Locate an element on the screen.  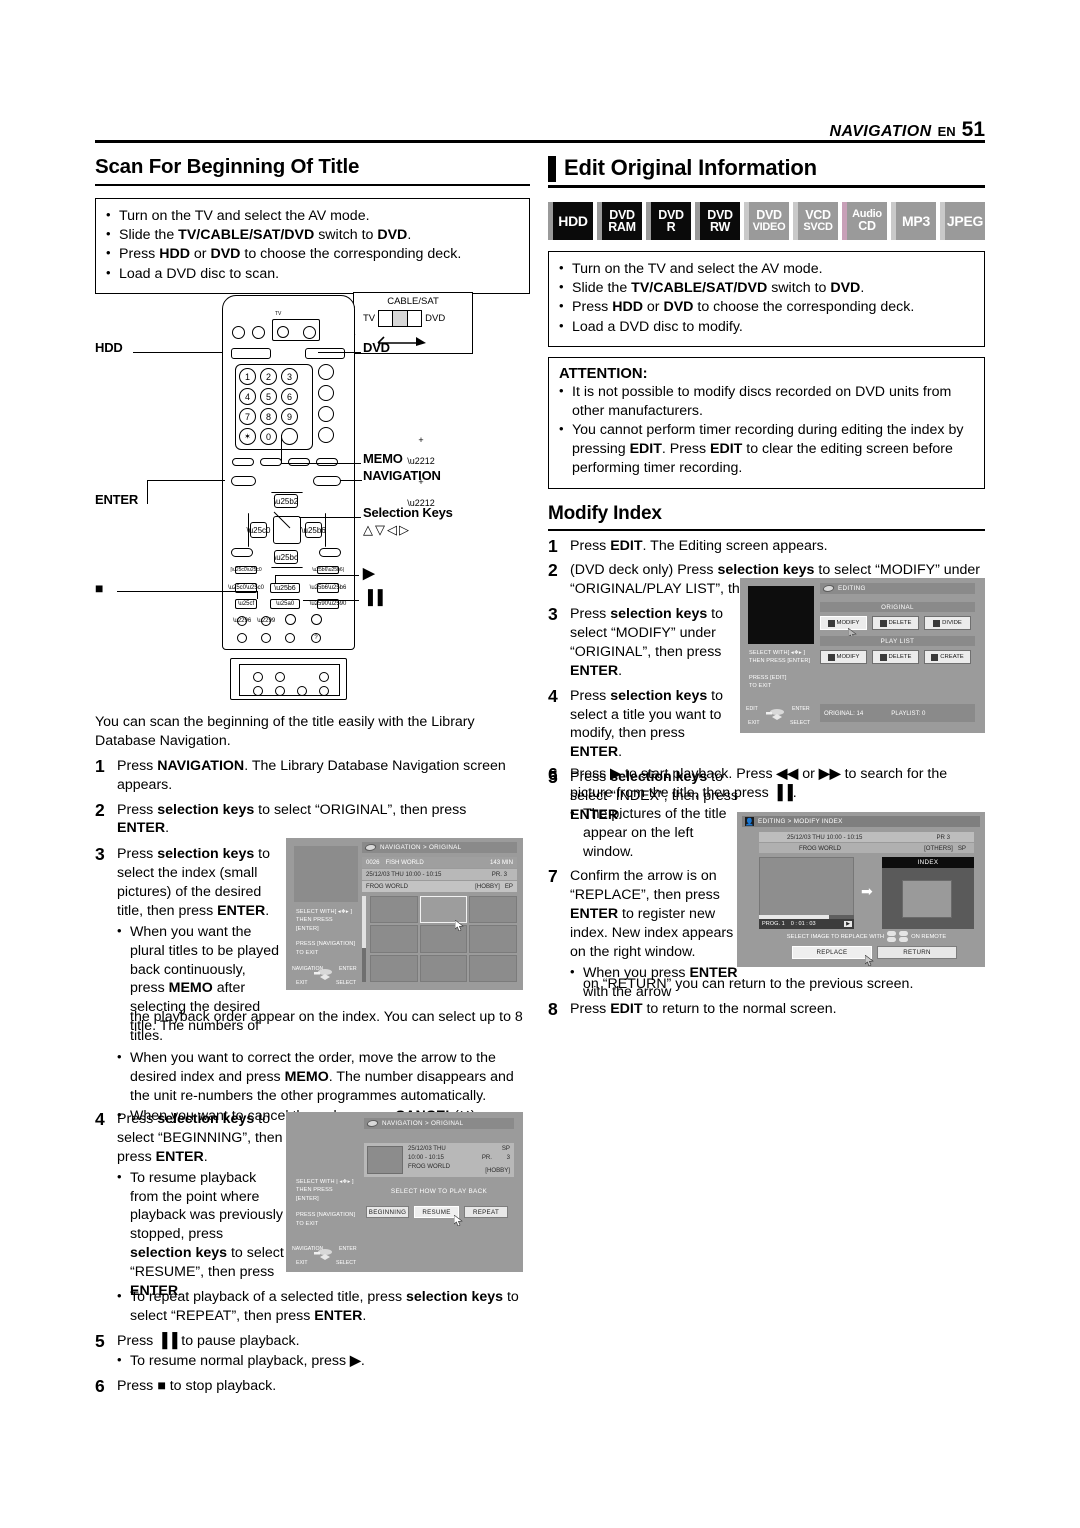
volume-up-button is located at coordinates (326, 414).